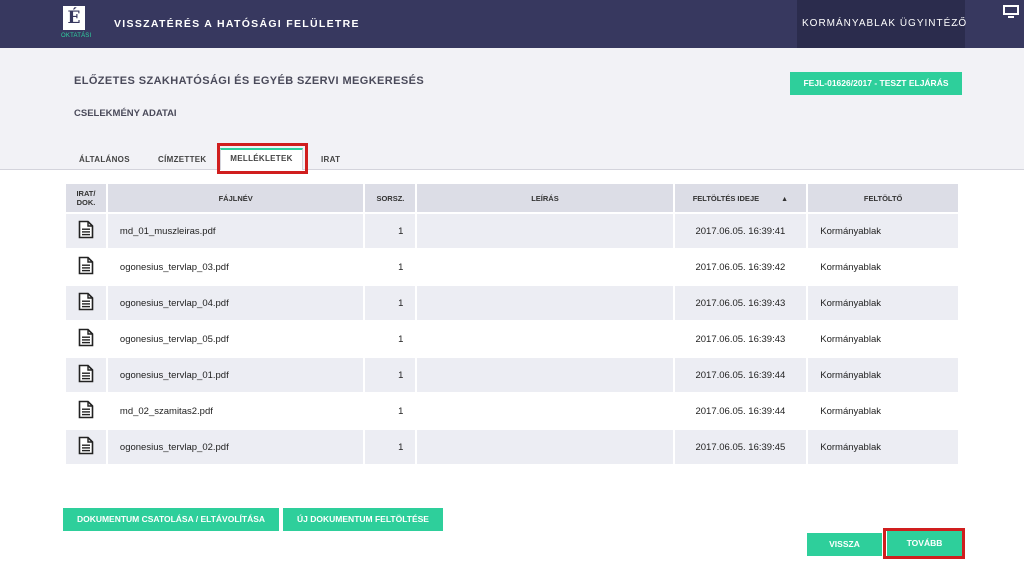  I want to click on user-menu-label: KORMÁNYABLAK ÜGYINTÉZŐ, so click(885, 23).